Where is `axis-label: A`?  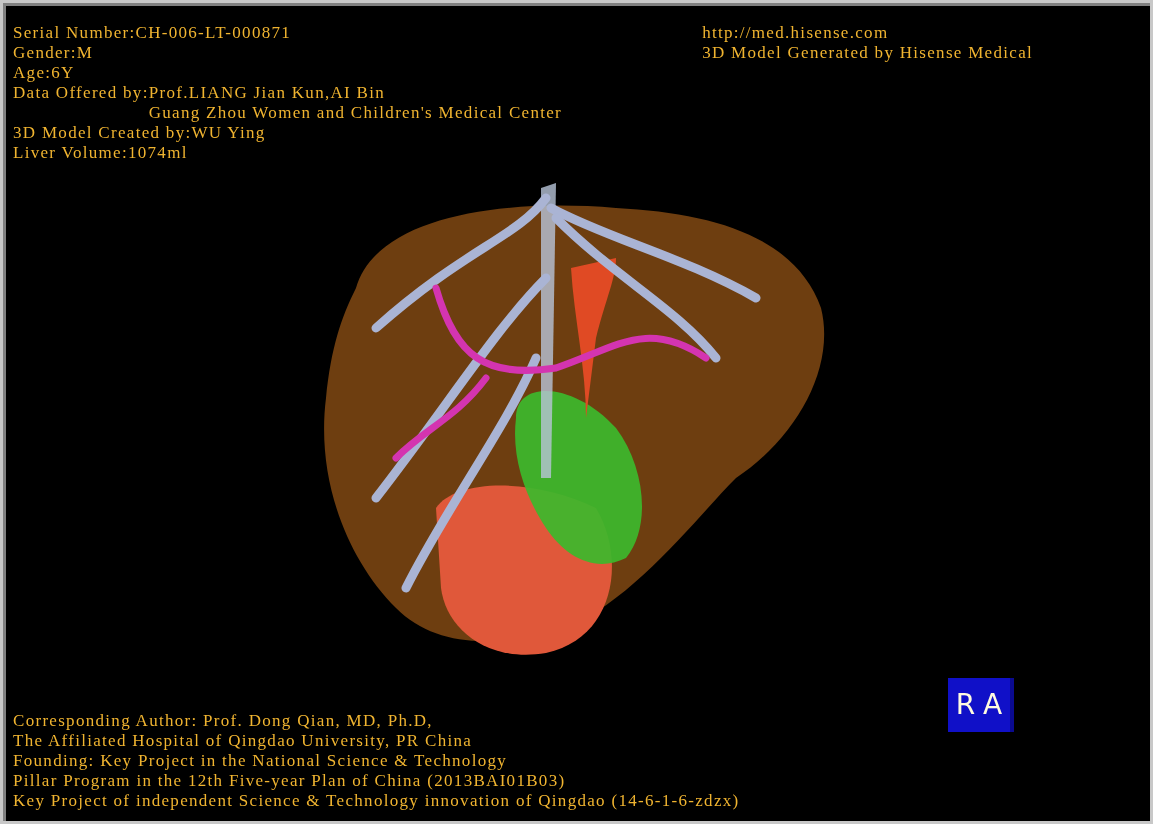
axis-label: A is located at coordinates (993, 705).